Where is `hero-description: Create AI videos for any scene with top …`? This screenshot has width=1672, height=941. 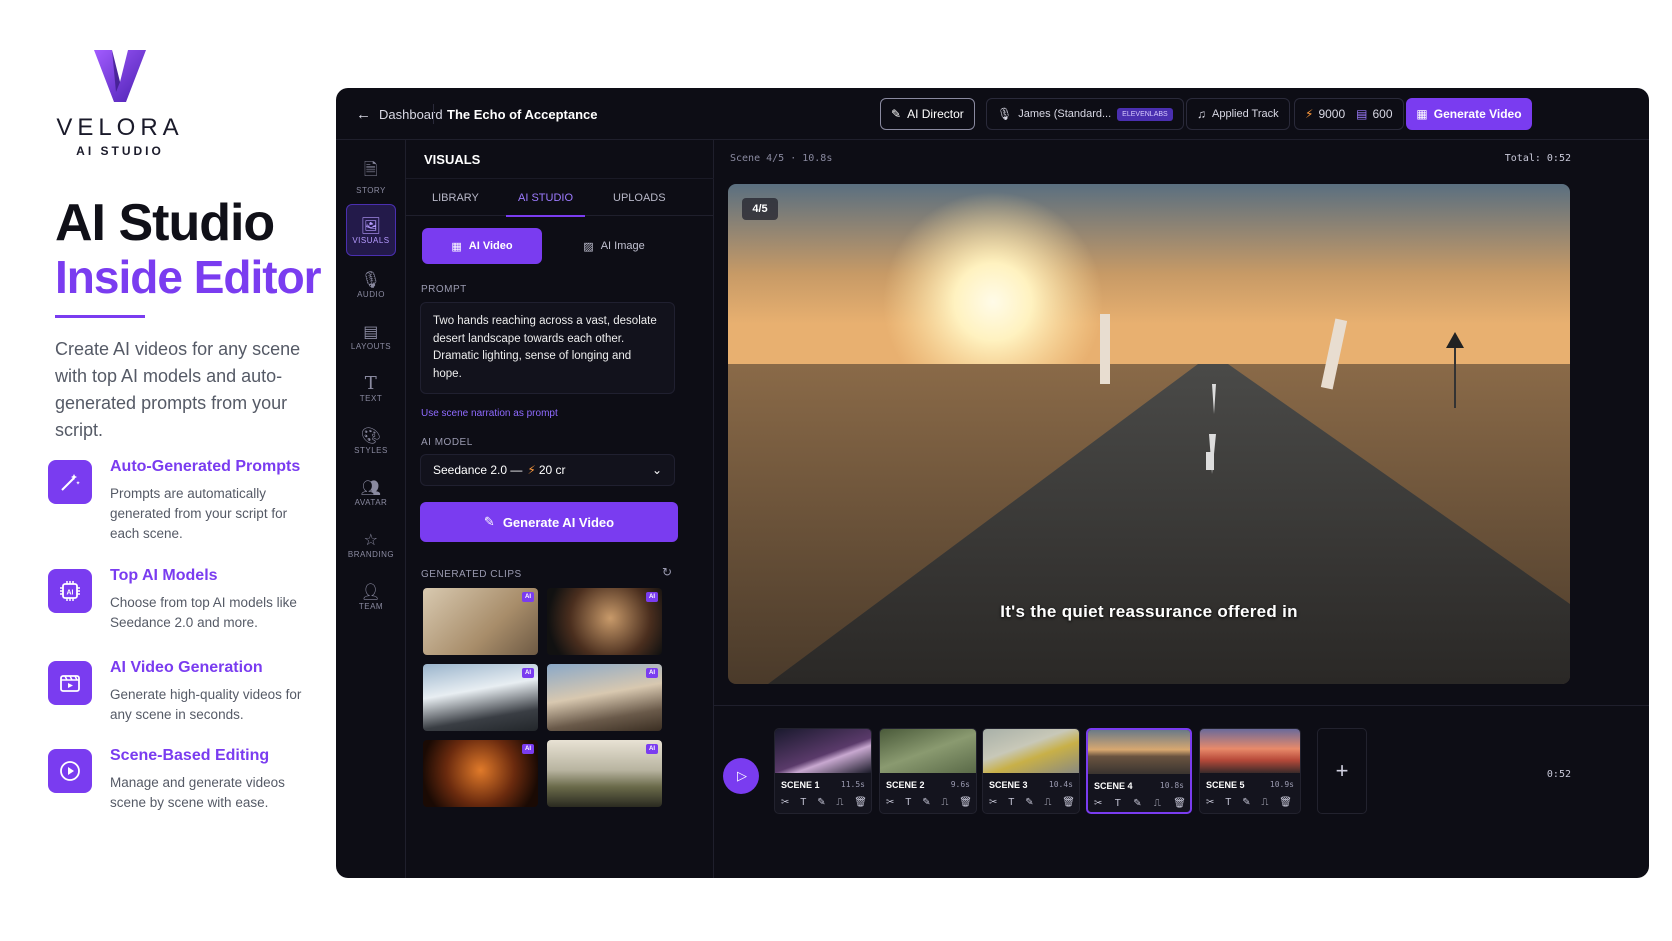
hero-description: Create AI videos for any scene with top … is located at coordinates (178, 389).